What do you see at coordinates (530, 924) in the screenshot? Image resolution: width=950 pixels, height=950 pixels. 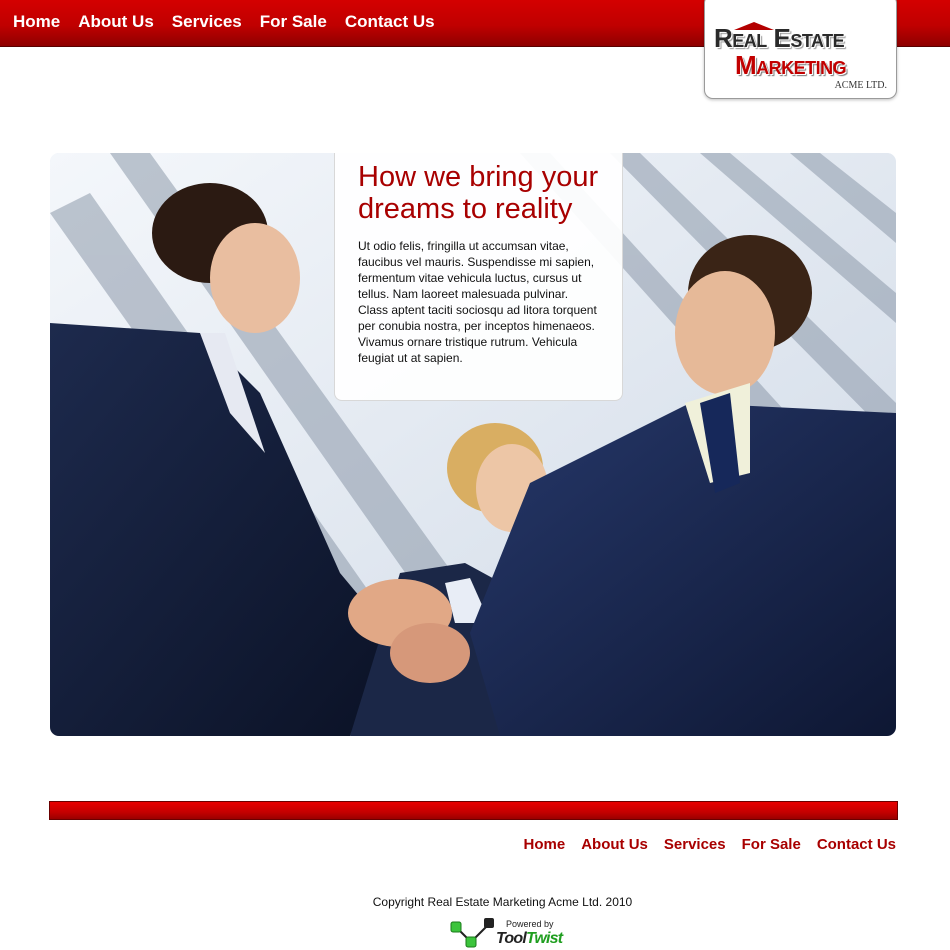 I see `powered-by-label: Powered by` at bounding box center [530, 924].